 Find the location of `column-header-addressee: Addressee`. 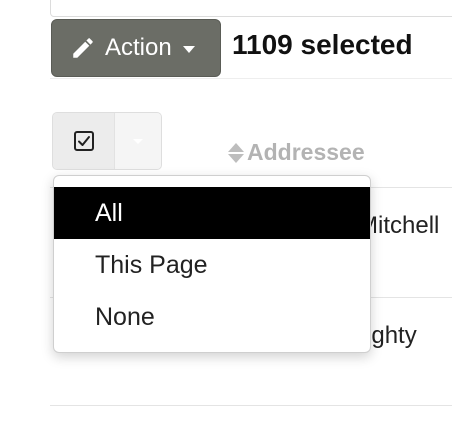

column-header-addressee: Addressee is located at coordinates (296, 152).